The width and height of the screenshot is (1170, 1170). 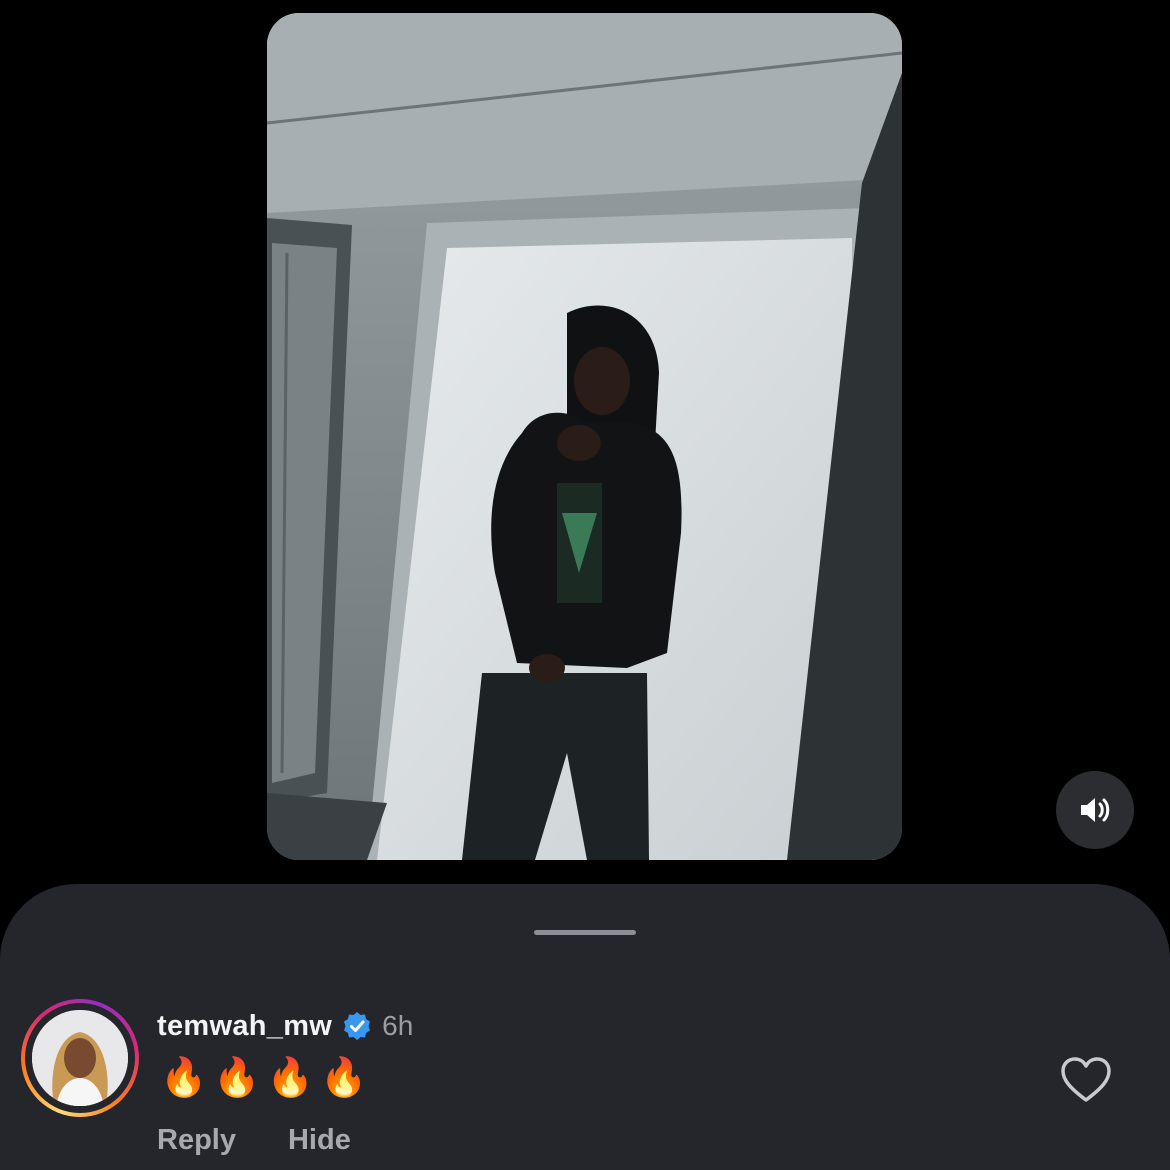 I want to click on story-ring, so click(x=80, y=1058).